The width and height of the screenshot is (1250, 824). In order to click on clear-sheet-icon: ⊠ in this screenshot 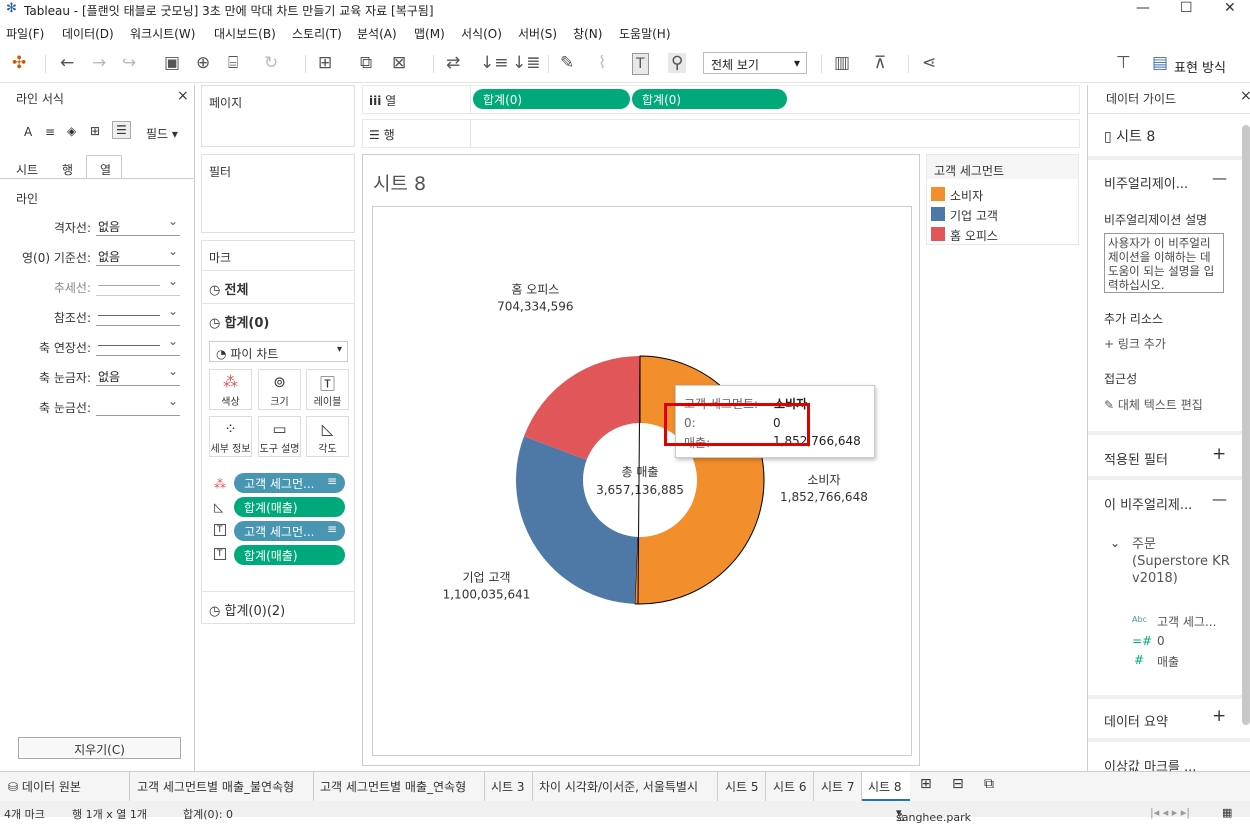, I will do `click(399, 63)`.